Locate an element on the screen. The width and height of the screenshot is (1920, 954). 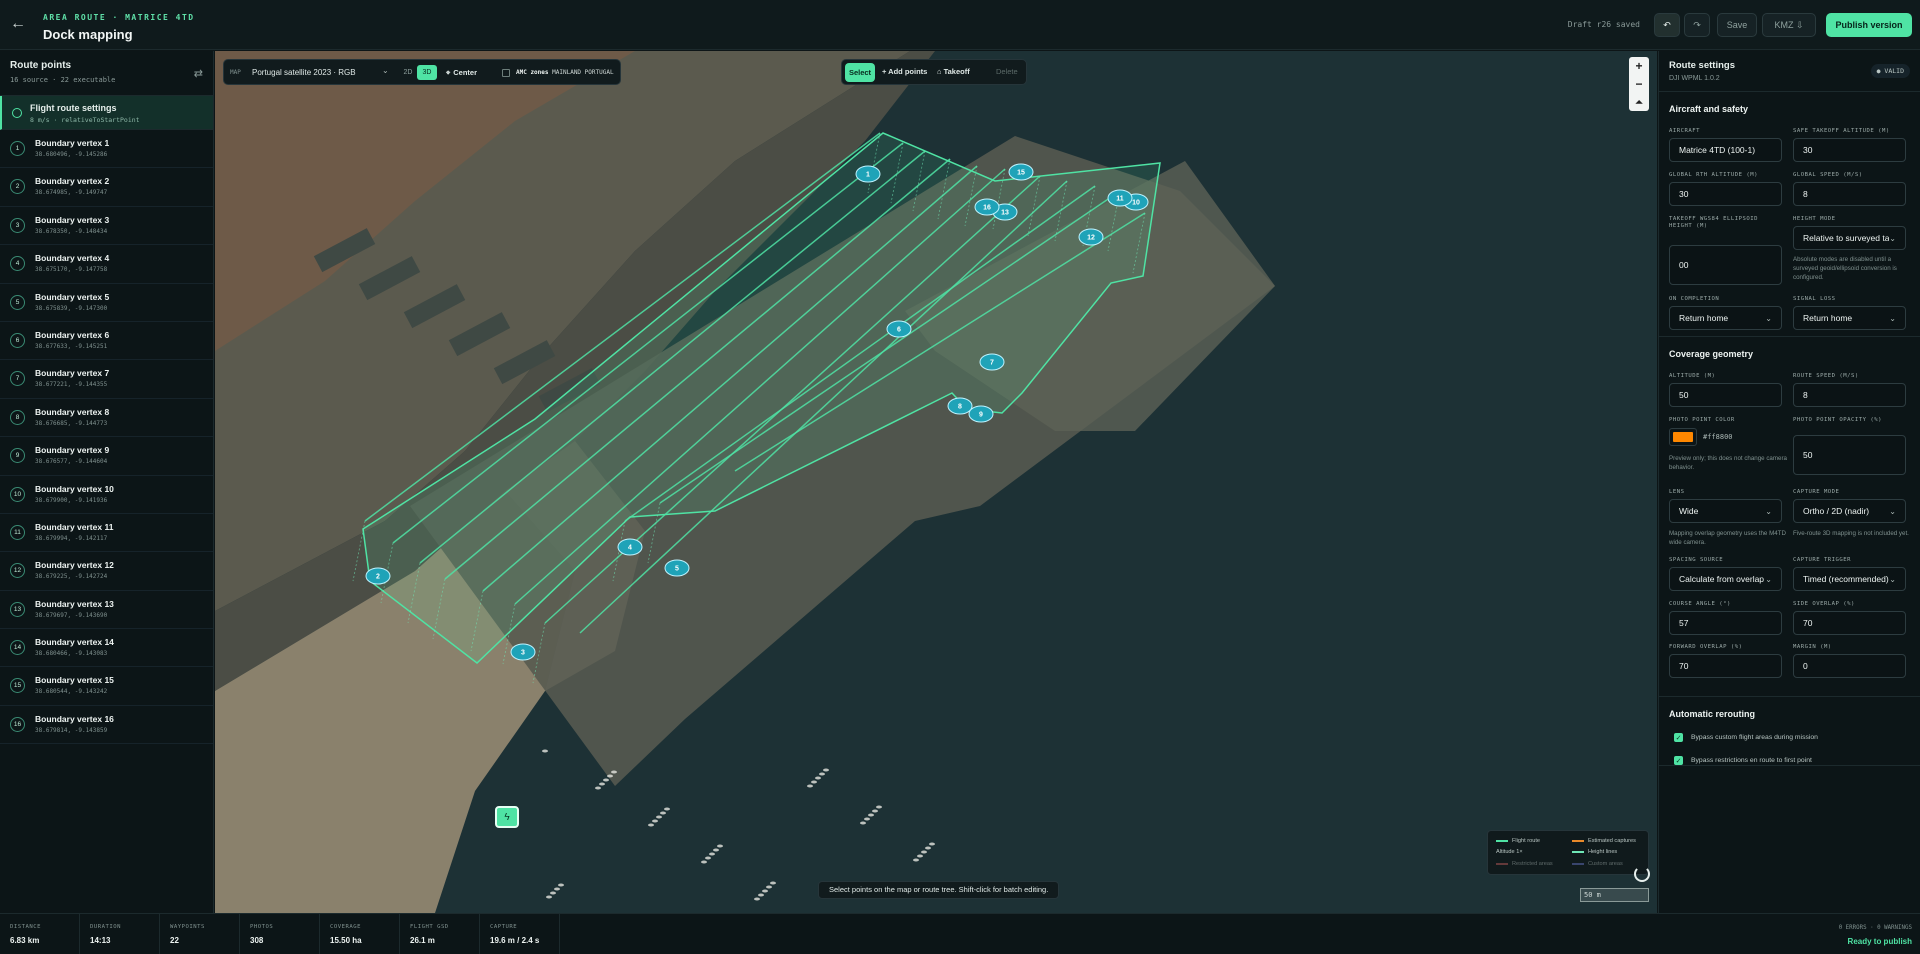
waypoint-marker-label: 13 is located at coordinates (1005, 213).